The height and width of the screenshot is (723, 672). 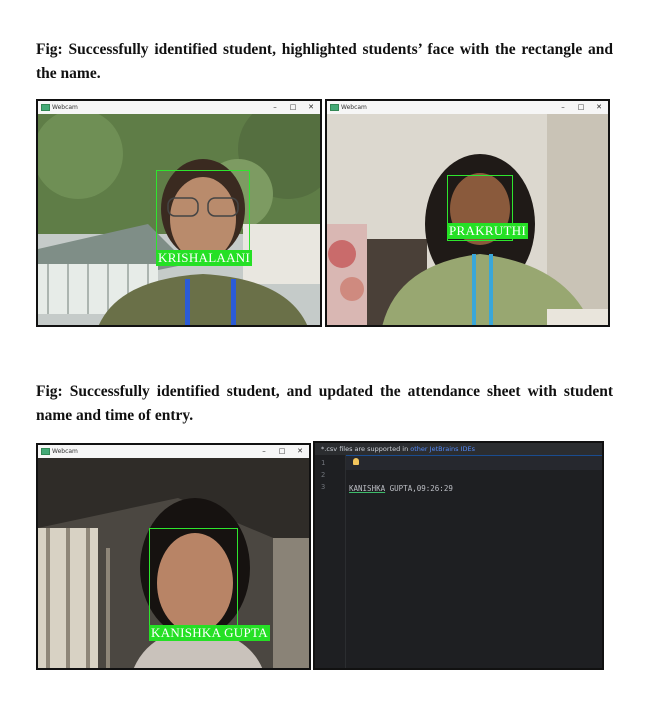 What do you see at coordinates (330, 561) in the screenshot?
I see `line-gutter: 1 2 3` at bounding box center [330, 561].